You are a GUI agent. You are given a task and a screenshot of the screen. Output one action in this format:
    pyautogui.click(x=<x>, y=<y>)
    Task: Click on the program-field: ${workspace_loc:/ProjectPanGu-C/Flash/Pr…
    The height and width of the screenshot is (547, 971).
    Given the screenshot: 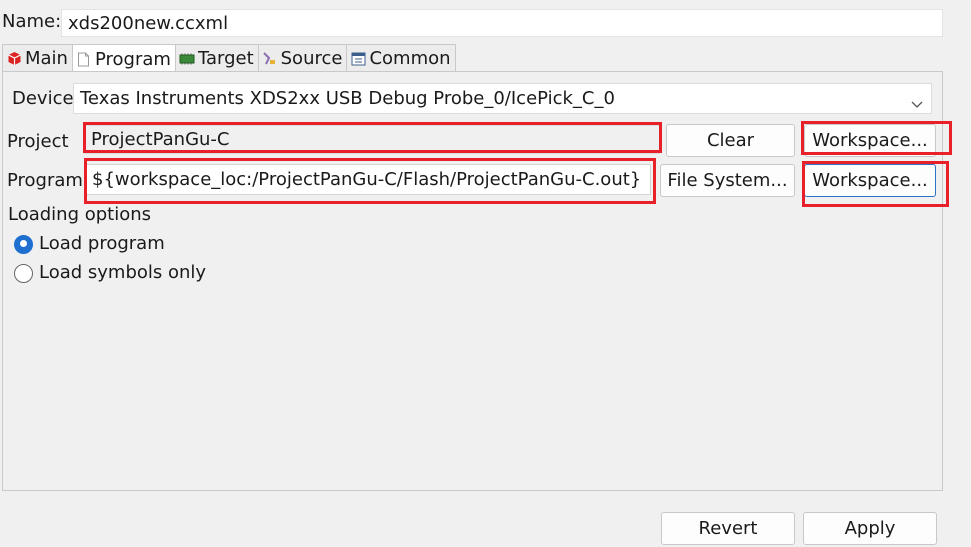 What is the action you would take?
    pyautogui.click(x=368, y=179)
    